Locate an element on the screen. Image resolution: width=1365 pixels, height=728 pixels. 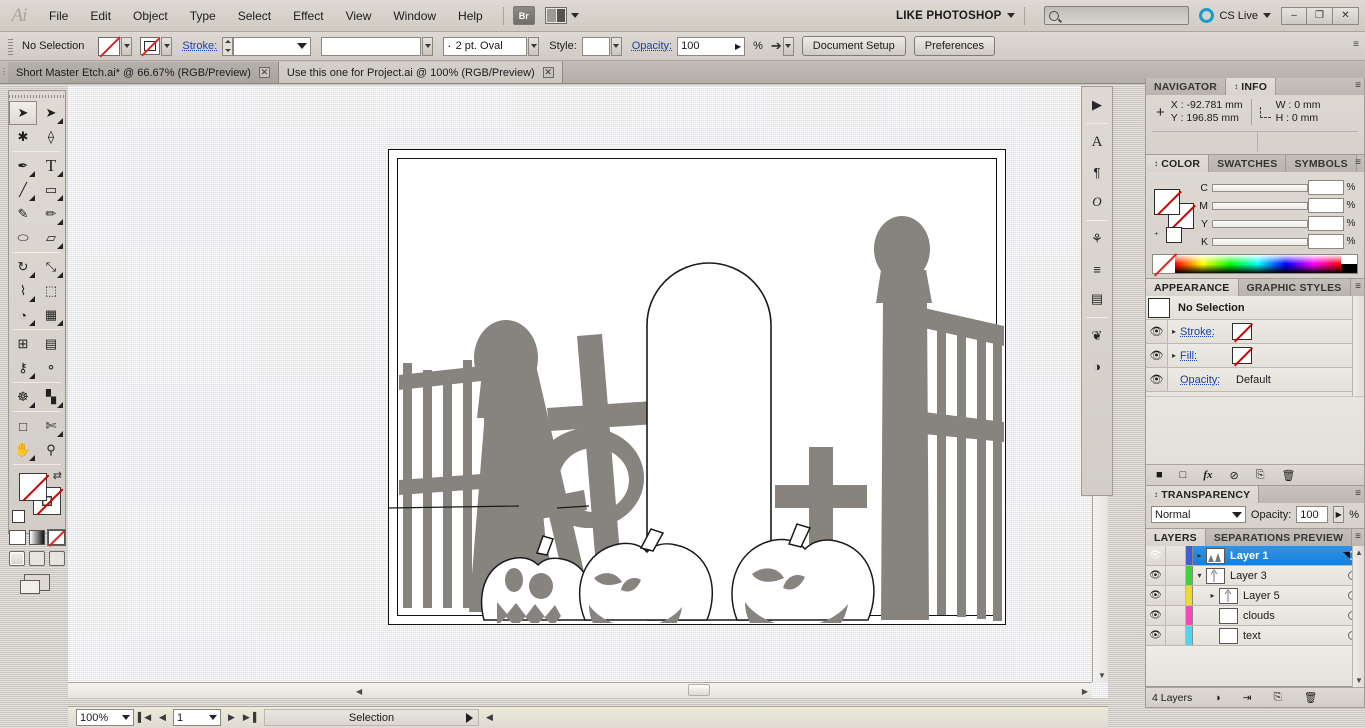
tab-graphic-styles: GRAPHIC STYLES is located at coordinates (1294, 287).